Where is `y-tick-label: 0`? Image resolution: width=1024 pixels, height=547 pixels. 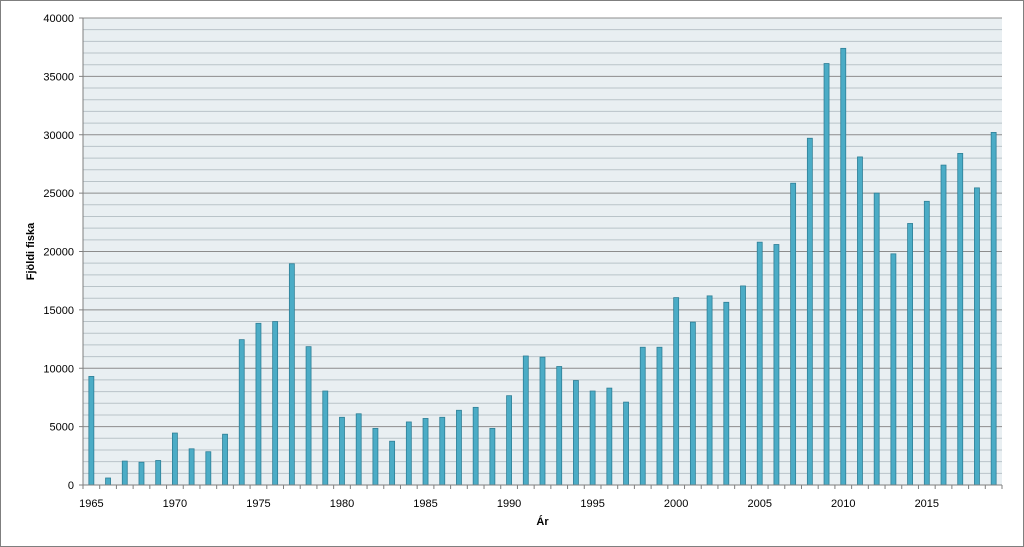 y-tick-label: 0 is located at coordinates (71, 486).